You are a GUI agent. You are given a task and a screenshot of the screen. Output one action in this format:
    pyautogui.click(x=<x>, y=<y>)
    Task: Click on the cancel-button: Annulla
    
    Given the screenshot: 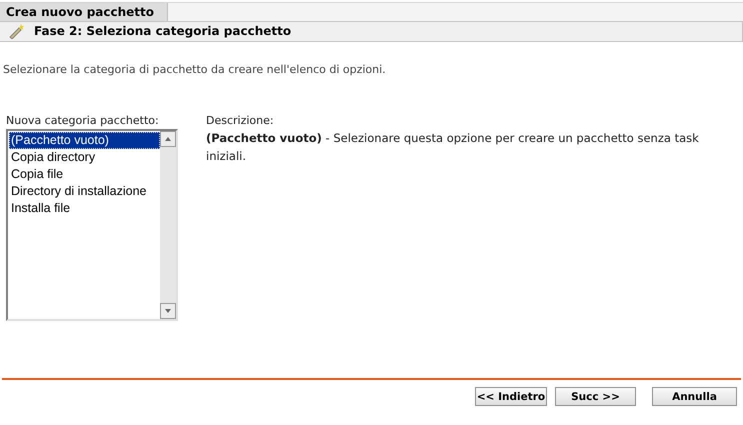 What is the action you would take?
    pyautogui.click(x=694, y=396)
    